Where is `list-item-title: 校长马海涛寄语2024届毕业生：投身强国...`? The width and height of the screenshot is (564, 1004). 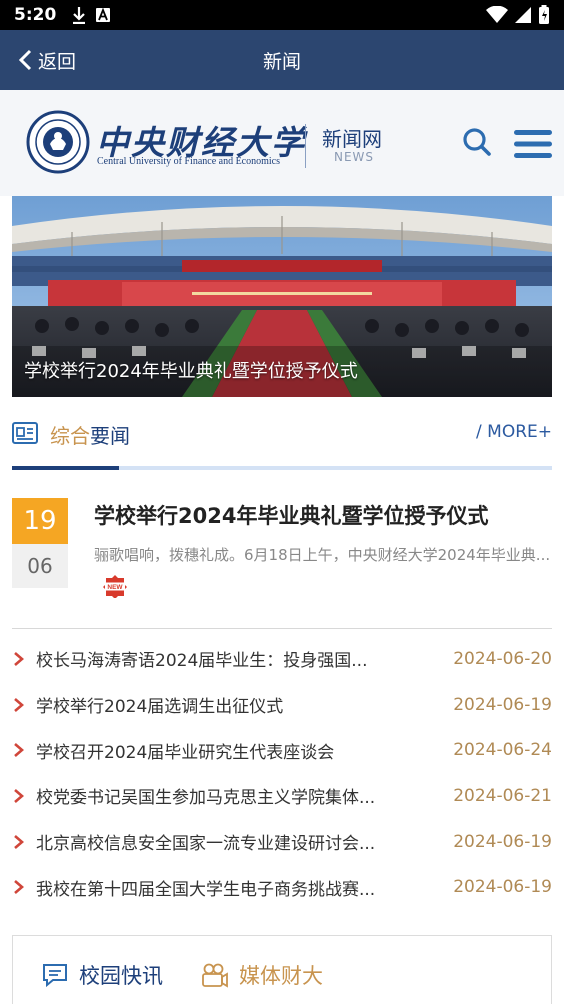 list-item-title: 校长马海涛寄语2024届毕业生：投身强国... is located at coordinates (202, 661).